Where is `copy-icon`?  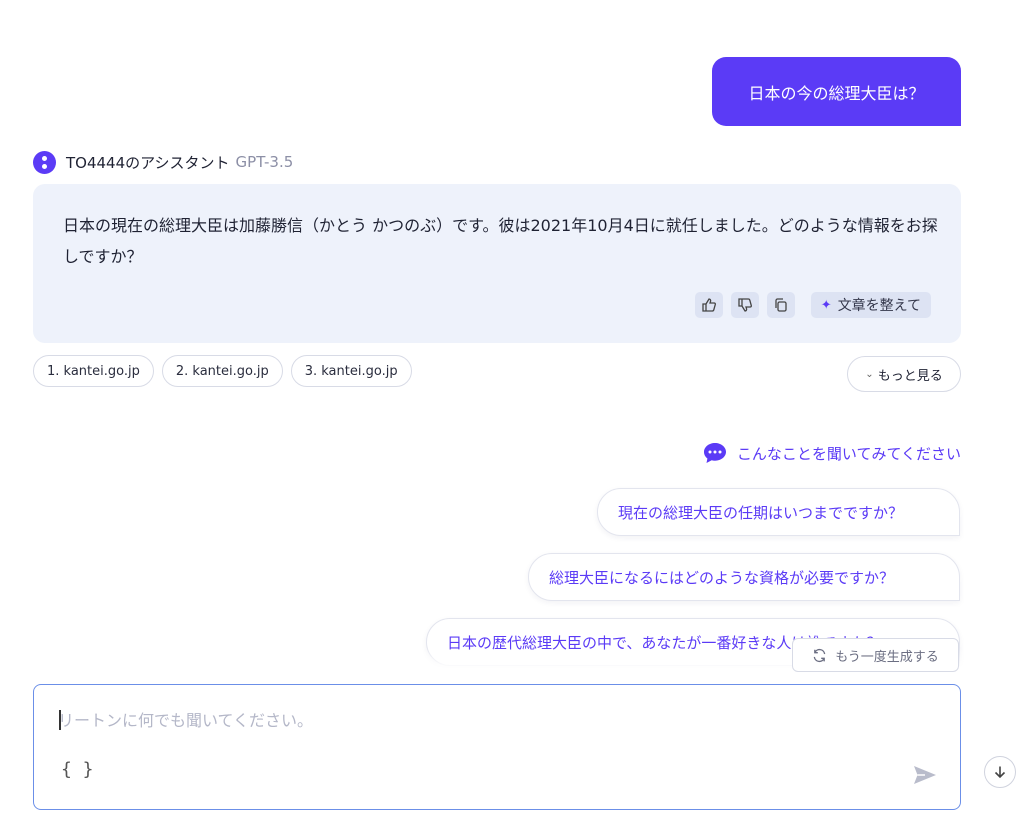
copy-icon is located at coordinates (780, 305).